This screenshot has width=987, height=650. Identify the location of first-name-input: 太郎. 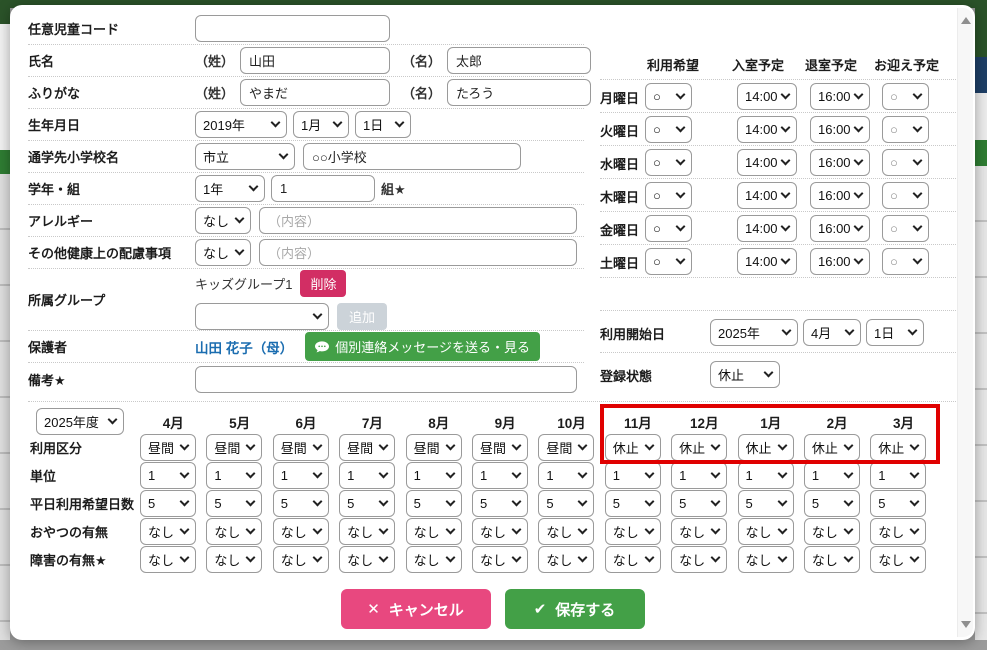
(519, 60).